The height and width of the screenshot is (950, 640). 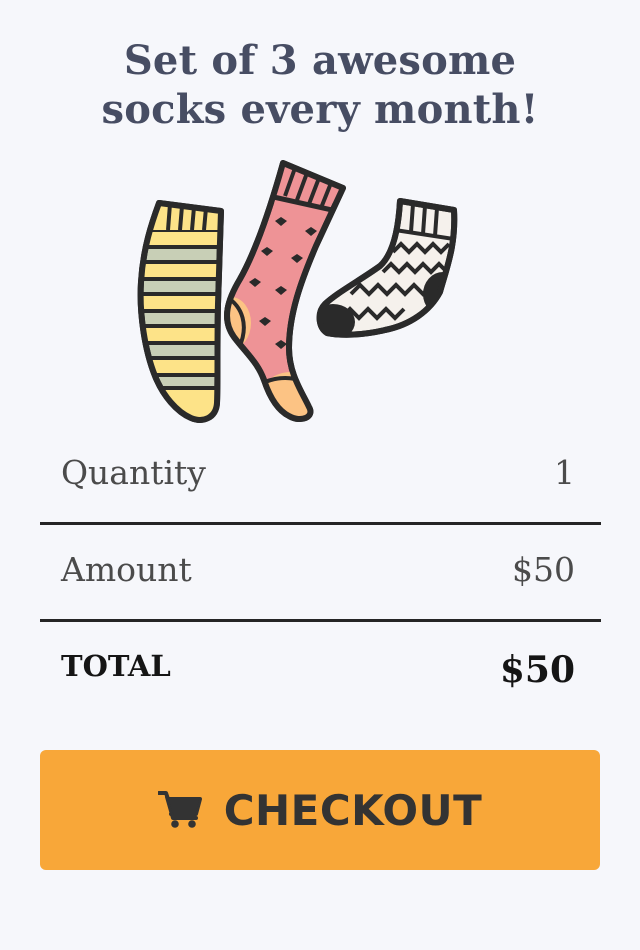 What do you see at coordinates (179, 809) in the screenshot?
I see `cart-icon` at bounding box center [179, 809].